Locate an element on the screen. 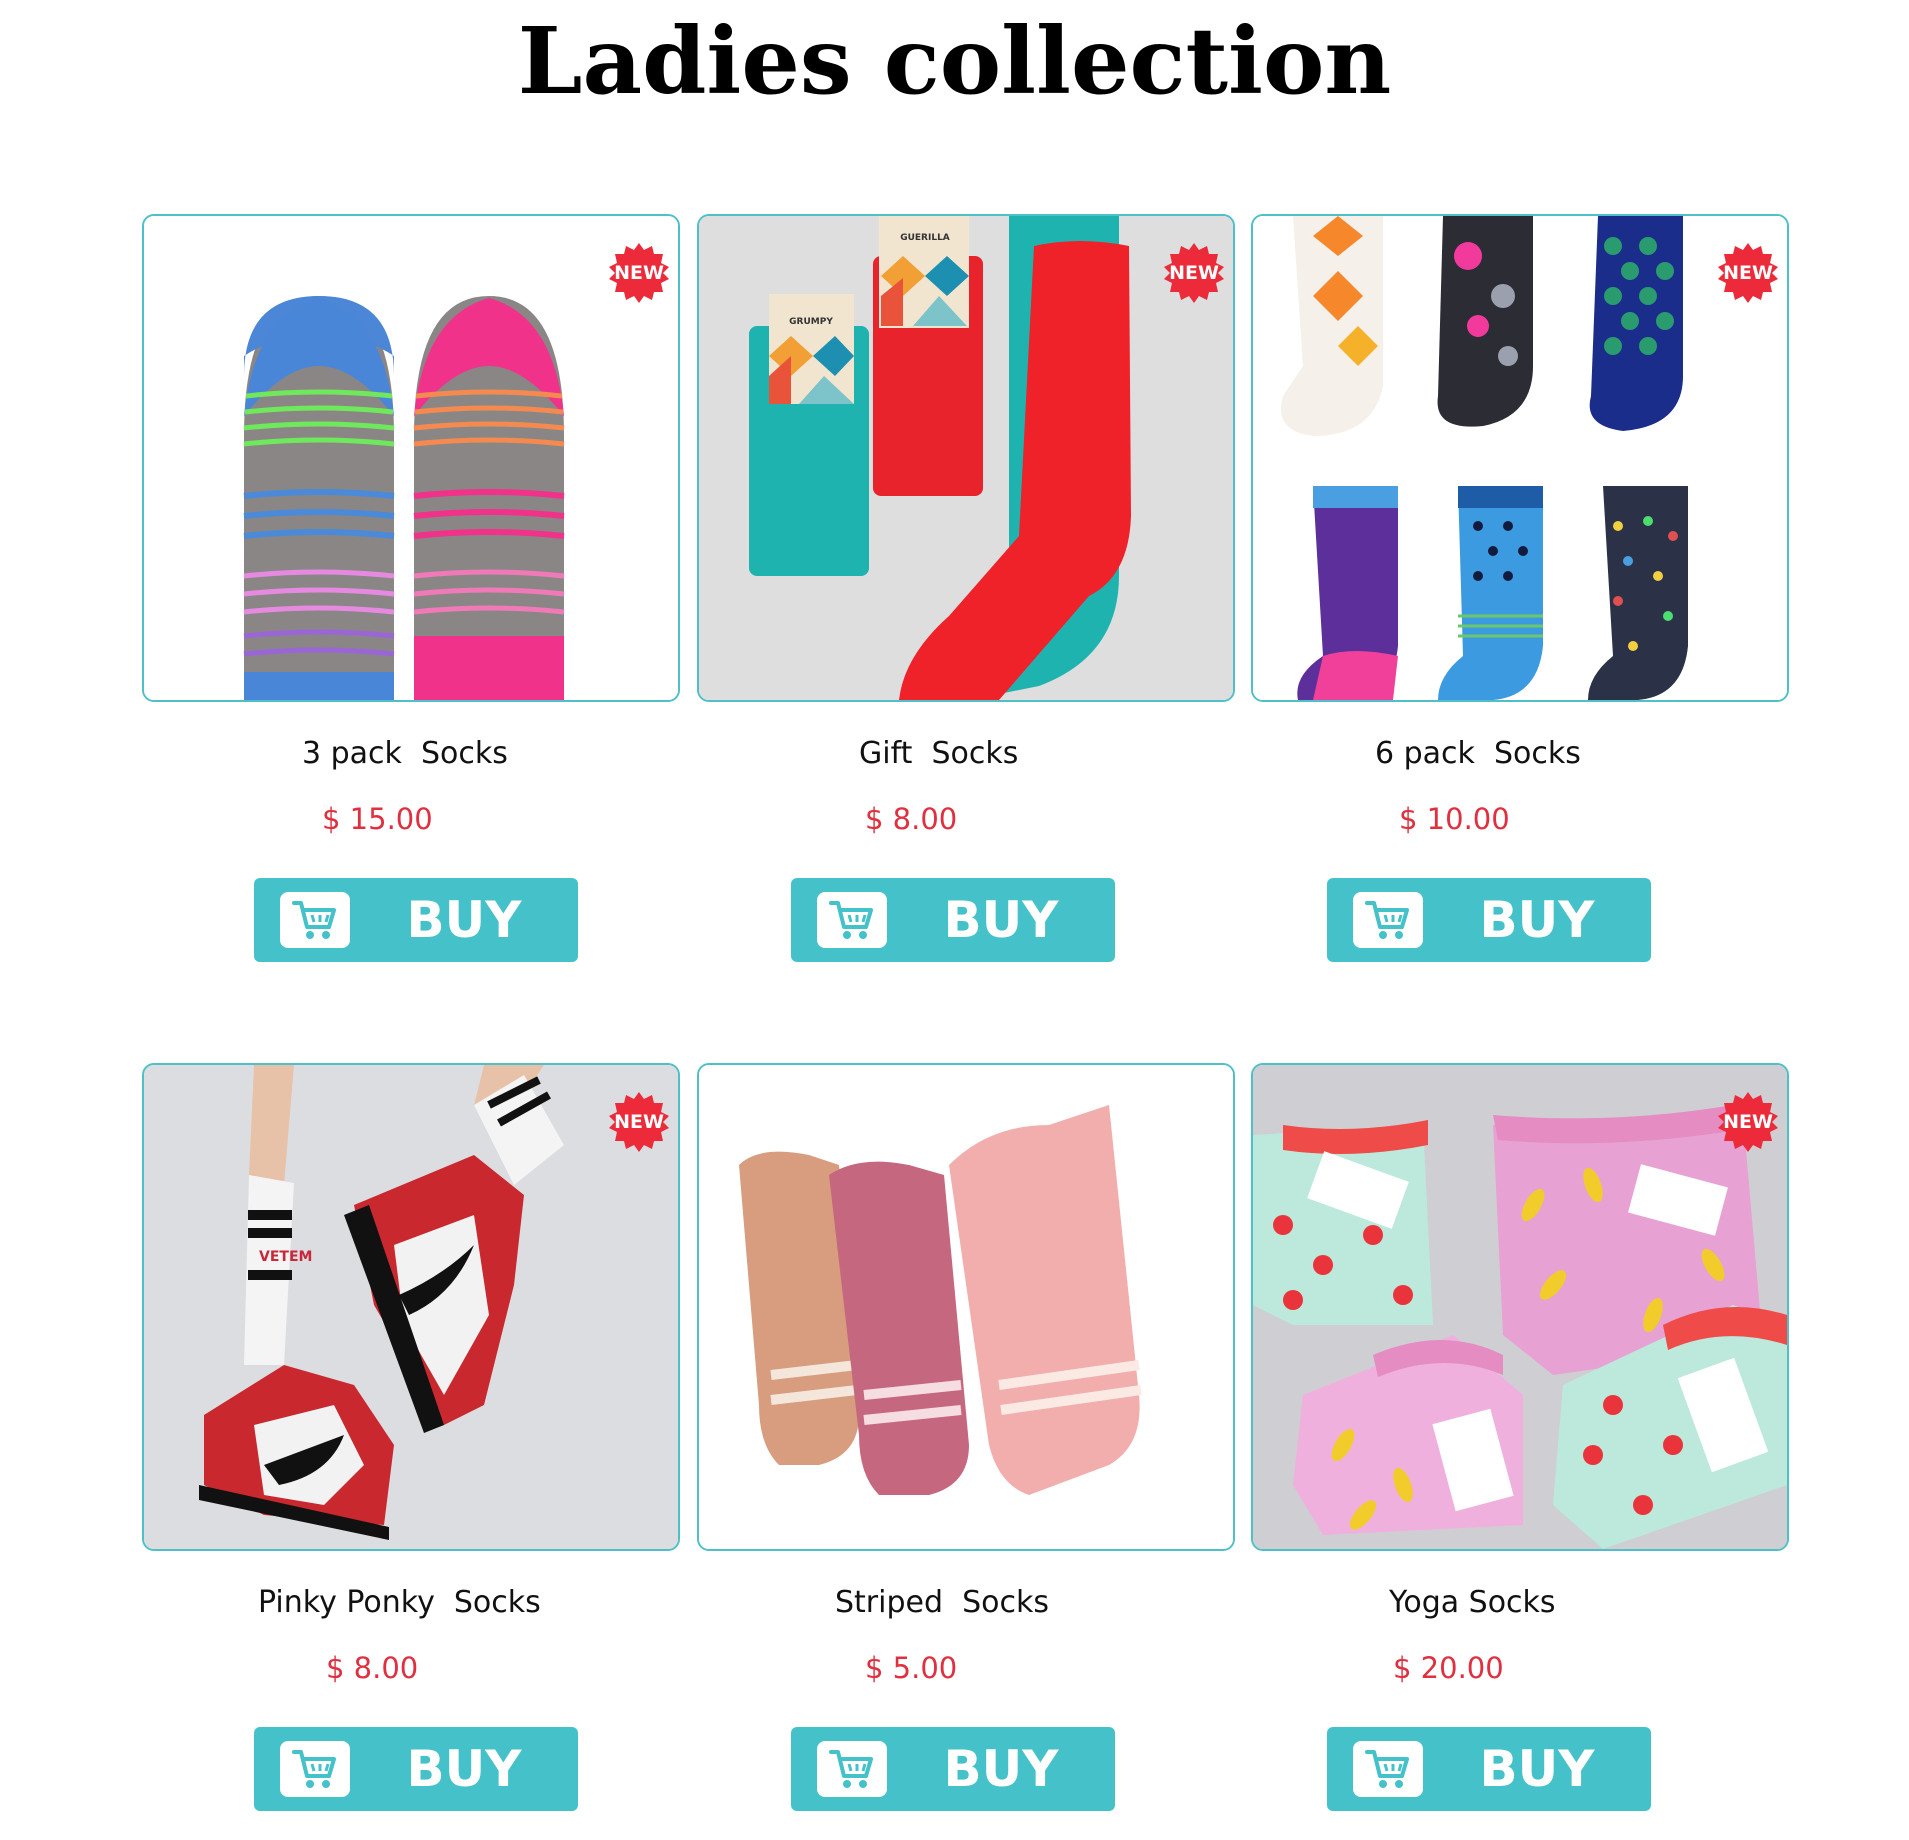 The image size is (1909, 1840). product-card: NEW Yoga Socks $ 20.00 BUY is located at coordinates (1520, 1437).